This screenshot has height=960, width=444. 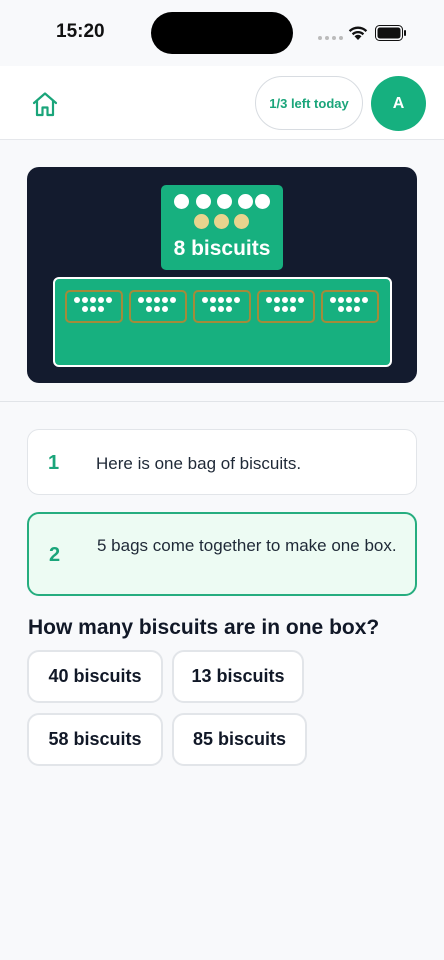 What do you see at coordinates (199, 463) in the screenshot?
I see `step-text: Here is one bag of biscuits.` at bounding box center [199, 463].